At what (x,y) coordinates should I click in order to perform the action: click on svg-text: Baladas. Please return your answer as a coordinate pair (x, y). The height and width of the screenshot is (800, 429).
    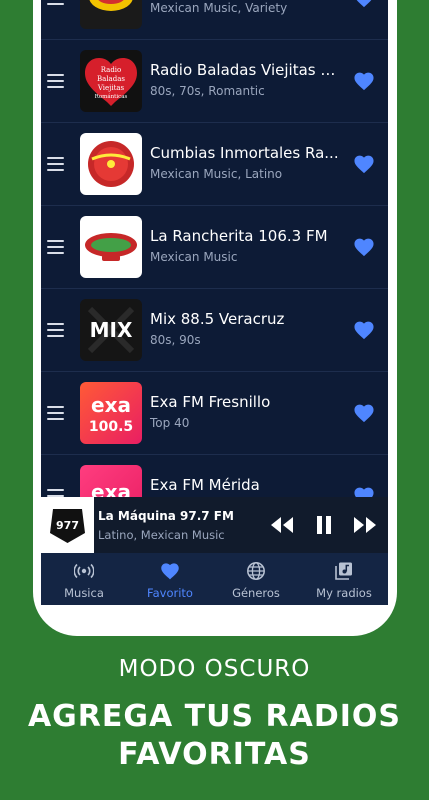
    Looking at the image, I should click on (111, 79).